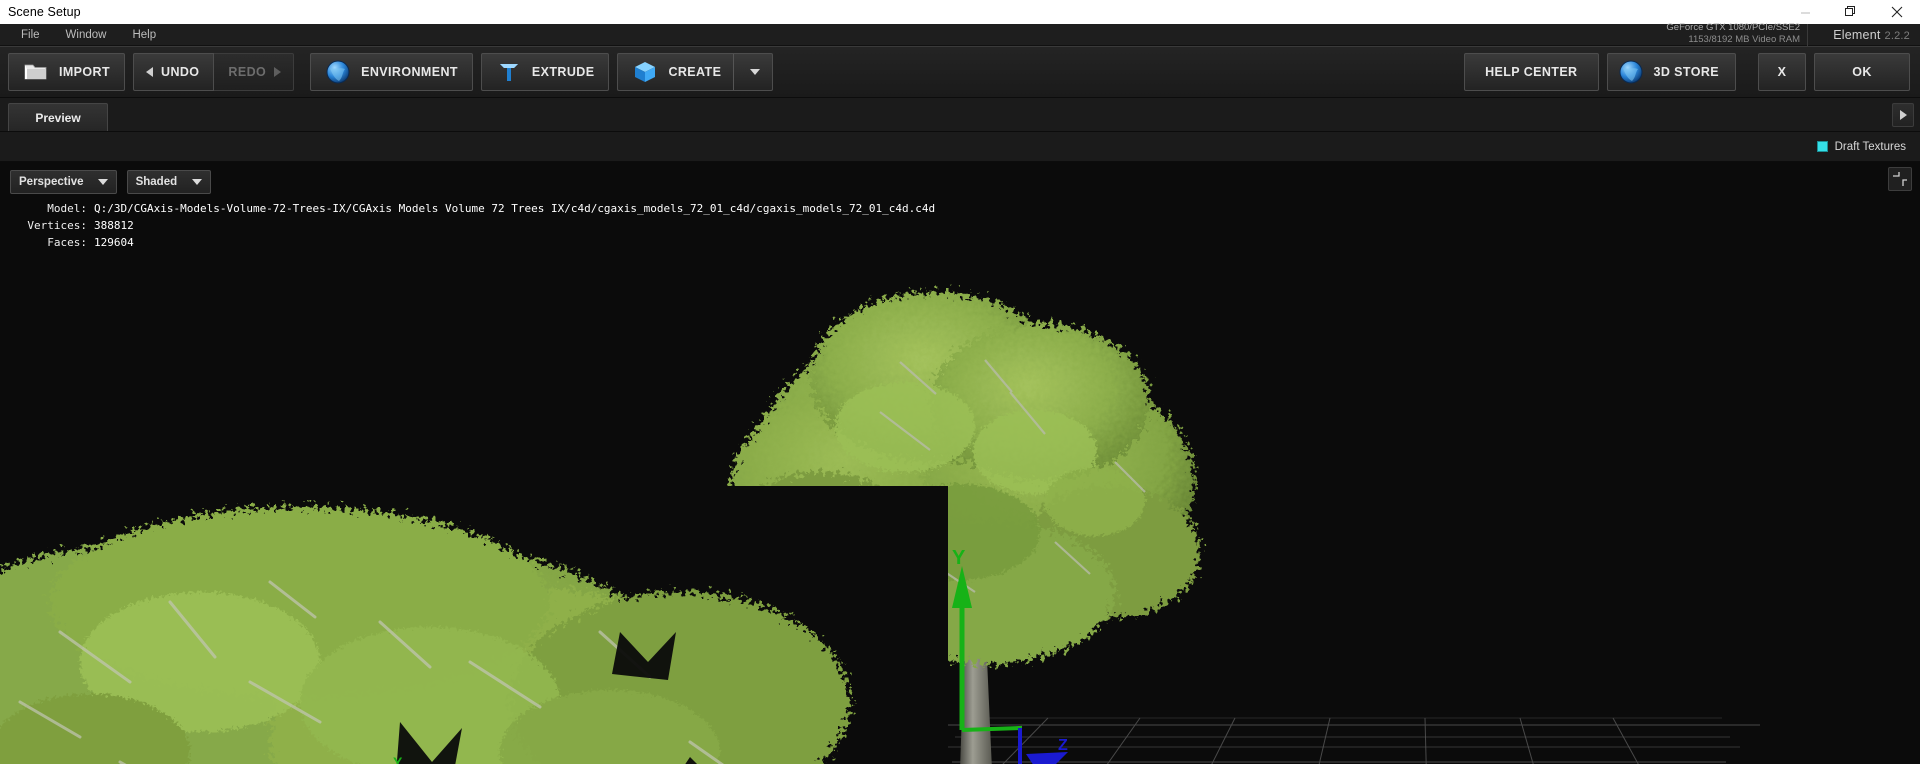 The width and height of the screenshot is (1920, 764). Describe the element at coordinates (1733, 27) in the screenshot. I see `gpu-name: GeForce GTX 1080/PCIe/SSE2` at that location.